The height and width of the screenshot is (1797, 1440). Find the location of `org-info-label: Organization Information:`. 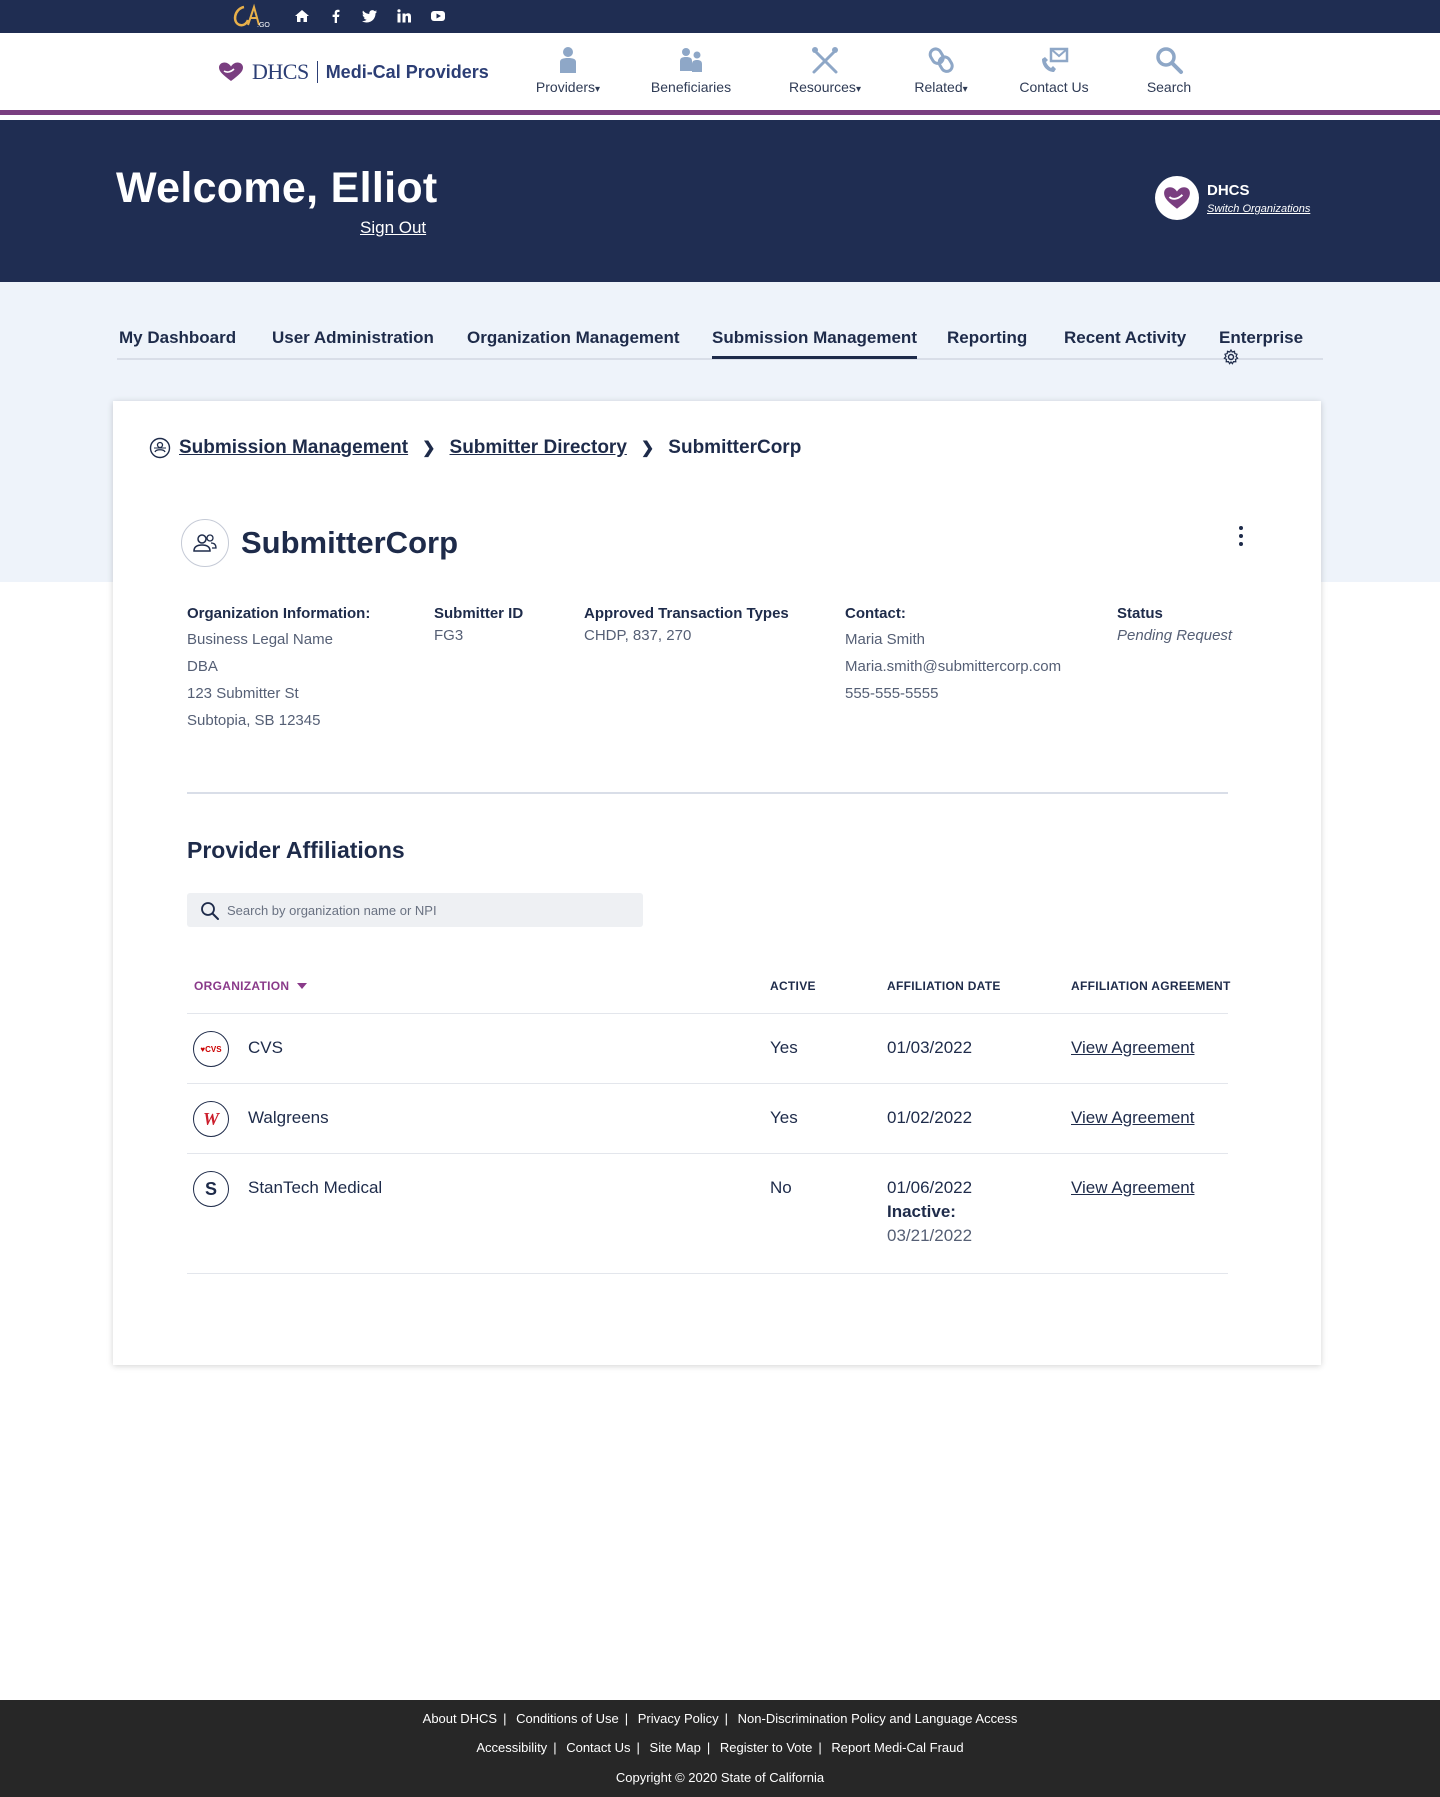

org-info-label: Organization Information: is located at coordinates (279, 613).